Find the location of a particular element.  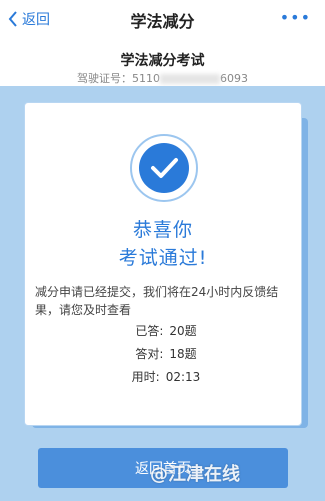

license-blur is located at coordinates (190, 79).